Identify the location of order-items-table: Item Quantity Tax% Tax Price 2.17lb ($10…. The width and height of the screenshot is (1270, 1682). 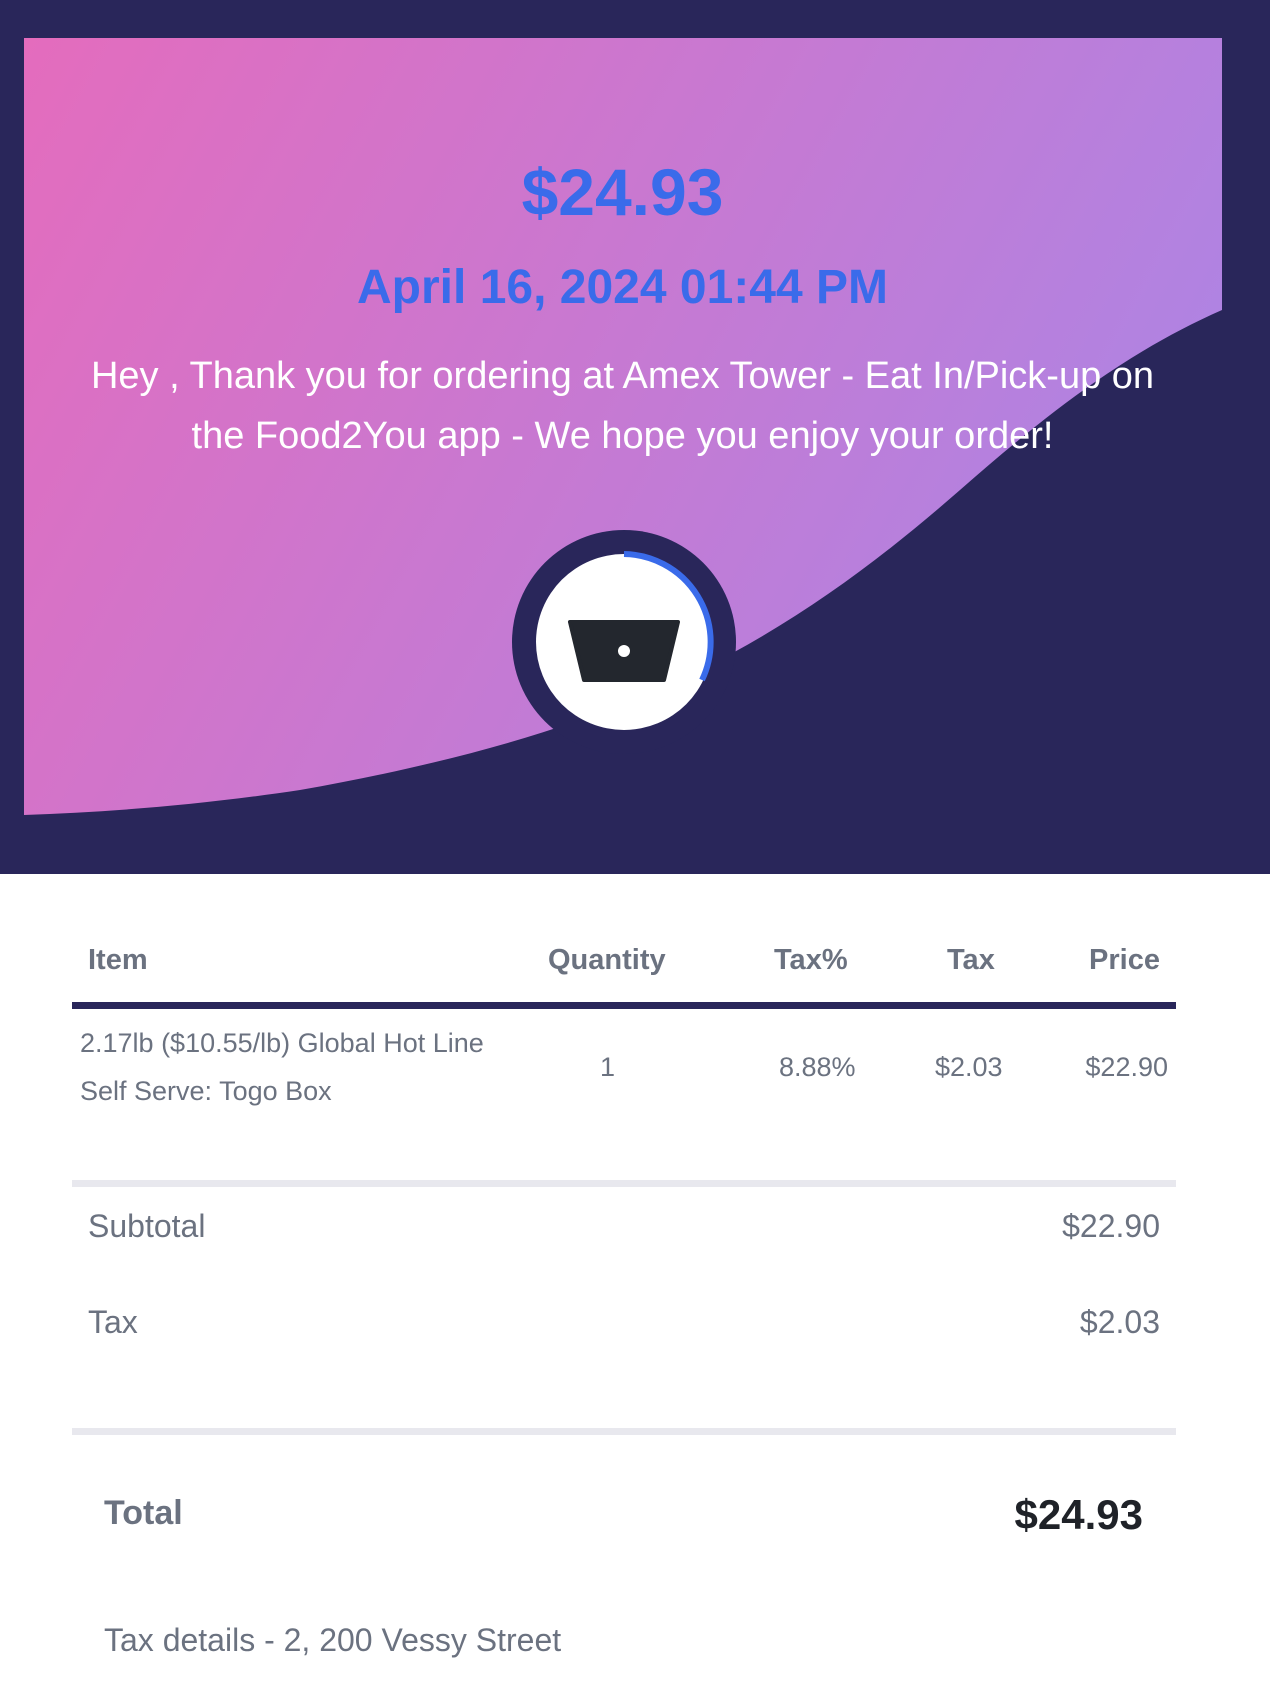
(624, 1048).